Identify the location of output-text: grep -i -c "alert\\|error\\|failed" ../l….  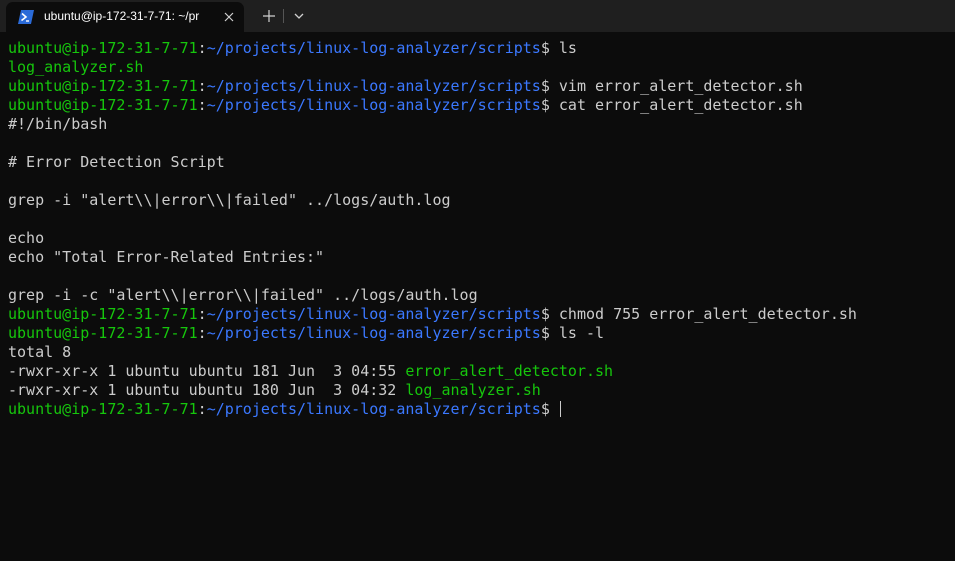
(243, 295).